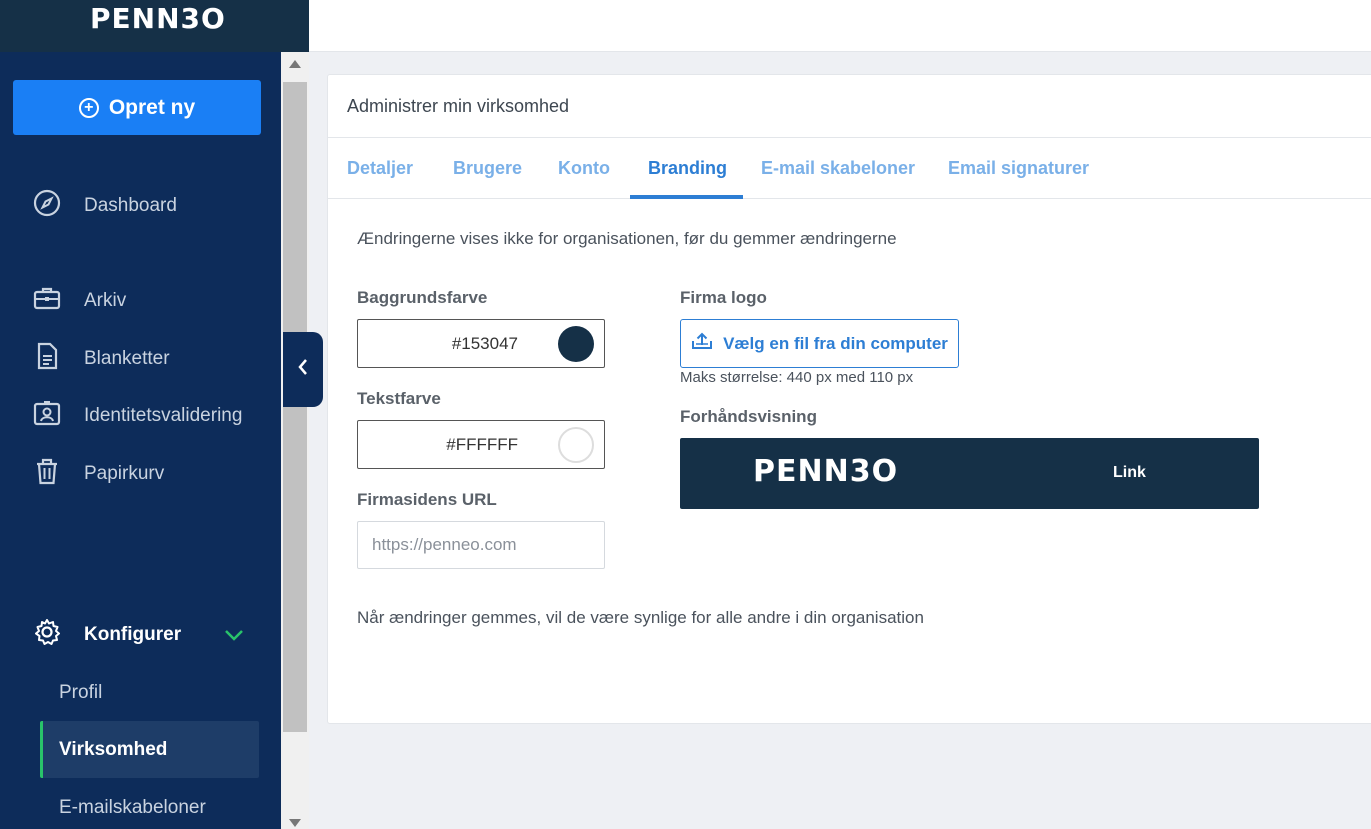 The height and width of the screenshot is (829, 1371). What do you see at coordinates (295, 823) in the screenshot?
I see `scroll-down-arrow-icon` at bounding box center [295, 823].